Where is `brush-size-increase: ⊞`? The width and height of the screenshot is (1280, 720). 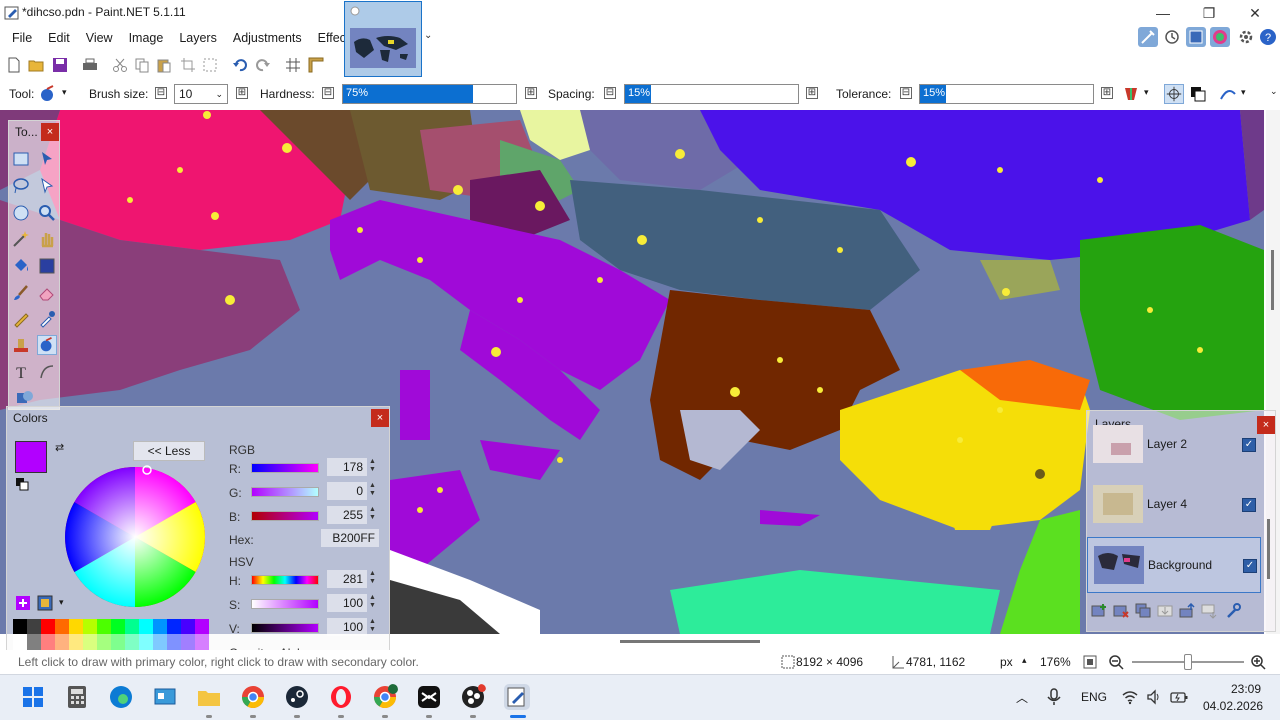 brush-size-increase: ⊞ is located at coordinates (242, 93).